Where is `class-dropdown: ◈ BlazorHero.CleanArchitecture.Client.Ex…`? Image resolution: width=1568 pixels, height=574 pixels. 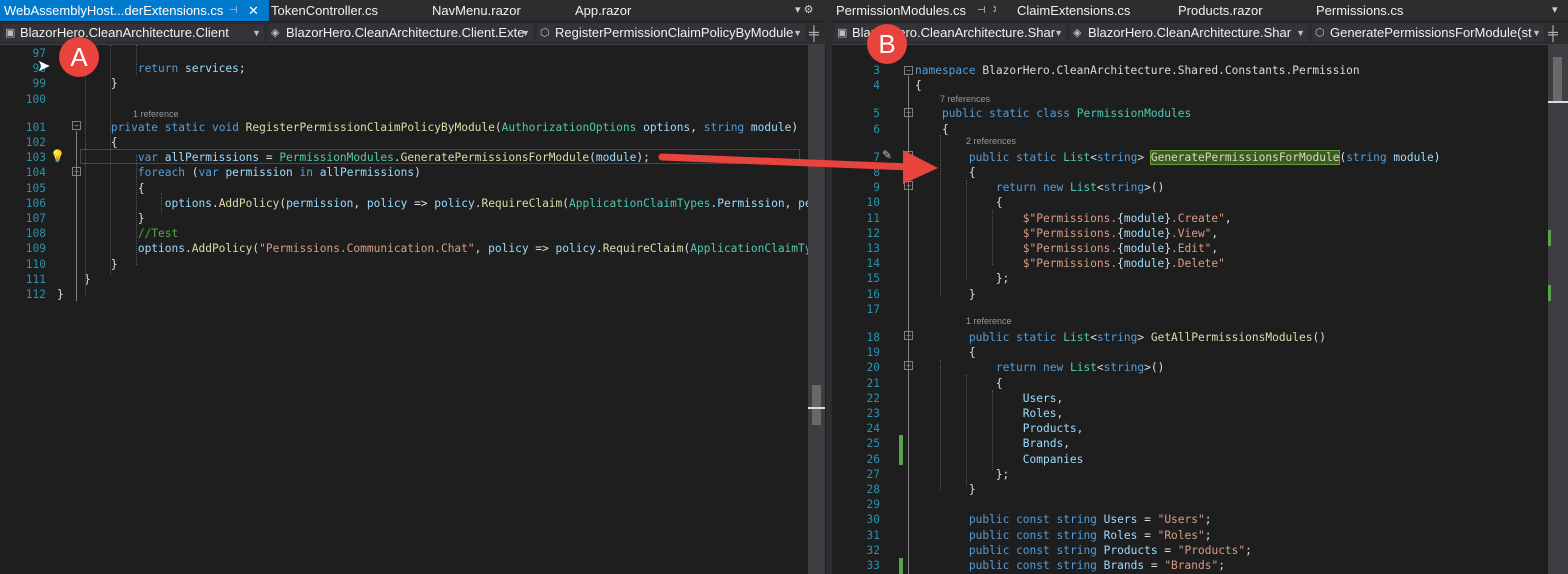 class-dropdown: ◈ BlazorHero.CleanArchitecture.Client.Ex… is located at coordinates (400, 33).